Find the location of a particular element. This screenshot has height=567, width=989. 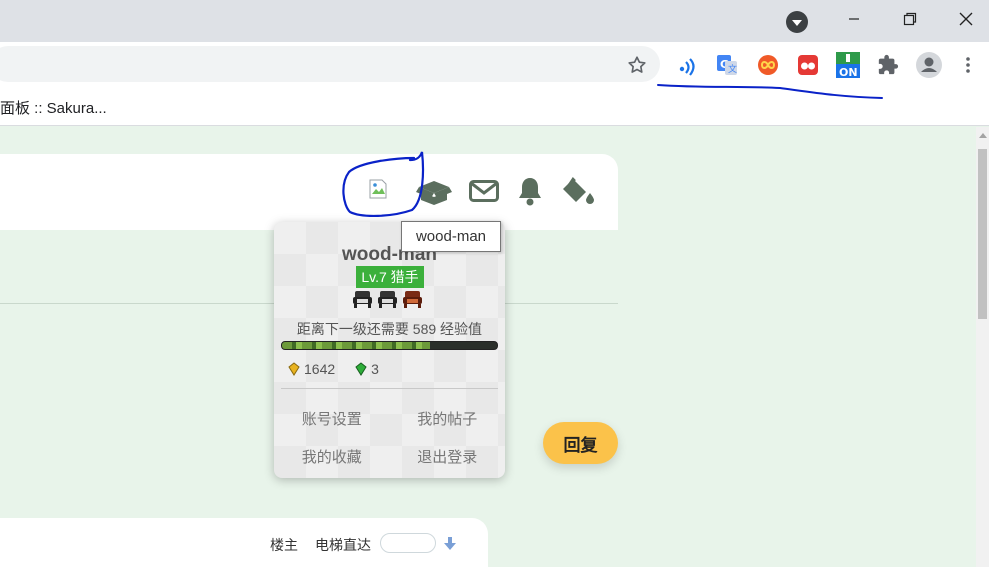

exp-remaining-text: 距离下一级还需要 589 经验值 is located at coordinates (389, 329).